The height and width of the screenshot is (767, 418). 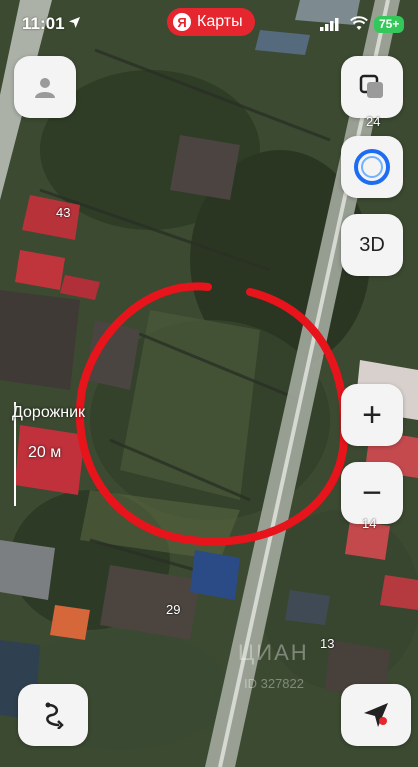 I want to click on watermark-logo: ЦИАН, so click(x=273, y=652).